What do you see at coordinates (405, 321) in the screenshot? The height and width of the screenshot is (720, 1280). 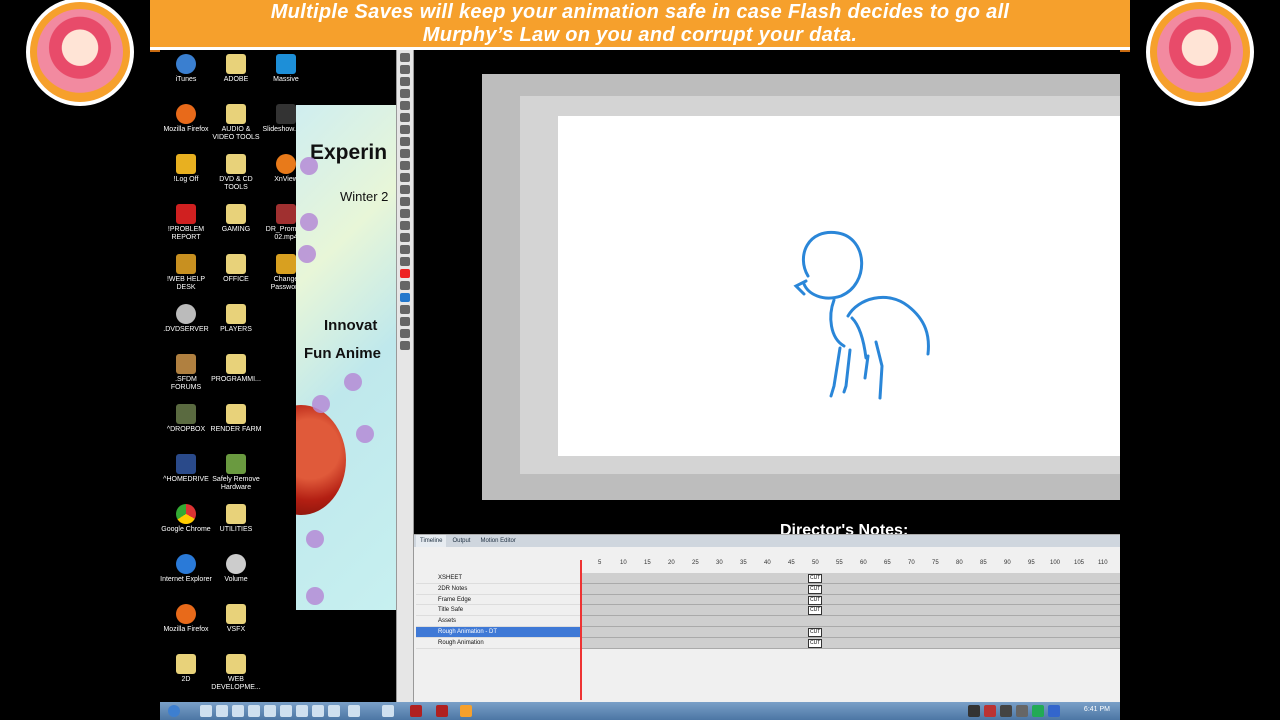 I see `snap-magnet-icon` at bounding box center [405, 321].